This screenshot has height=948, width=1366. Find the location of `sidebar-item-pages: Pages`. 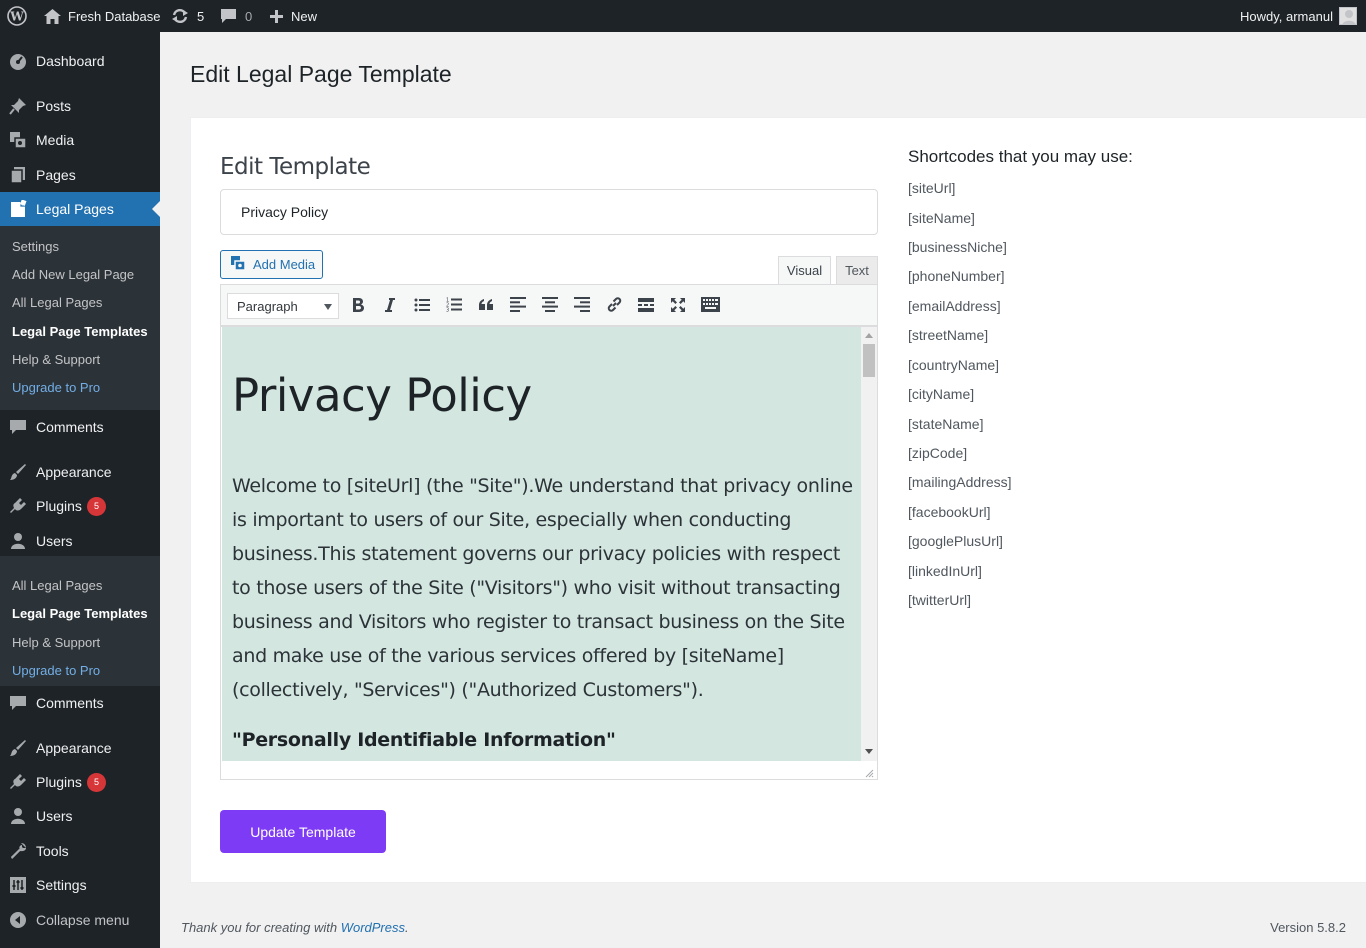

sidebar-item-pages: Pages is located at coordinates (80, 175).